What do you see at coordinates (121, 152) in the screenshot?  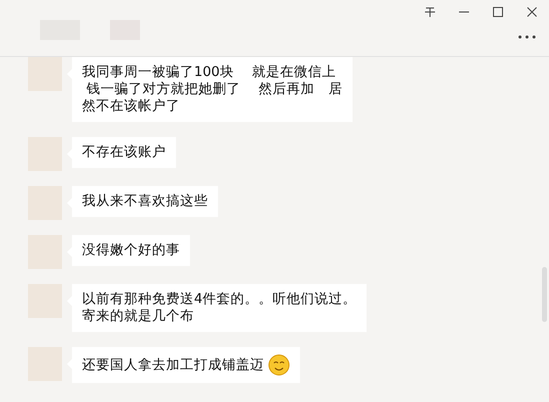 I see `message-bubble: 不存在该账户` at bounding box center [121, 152].